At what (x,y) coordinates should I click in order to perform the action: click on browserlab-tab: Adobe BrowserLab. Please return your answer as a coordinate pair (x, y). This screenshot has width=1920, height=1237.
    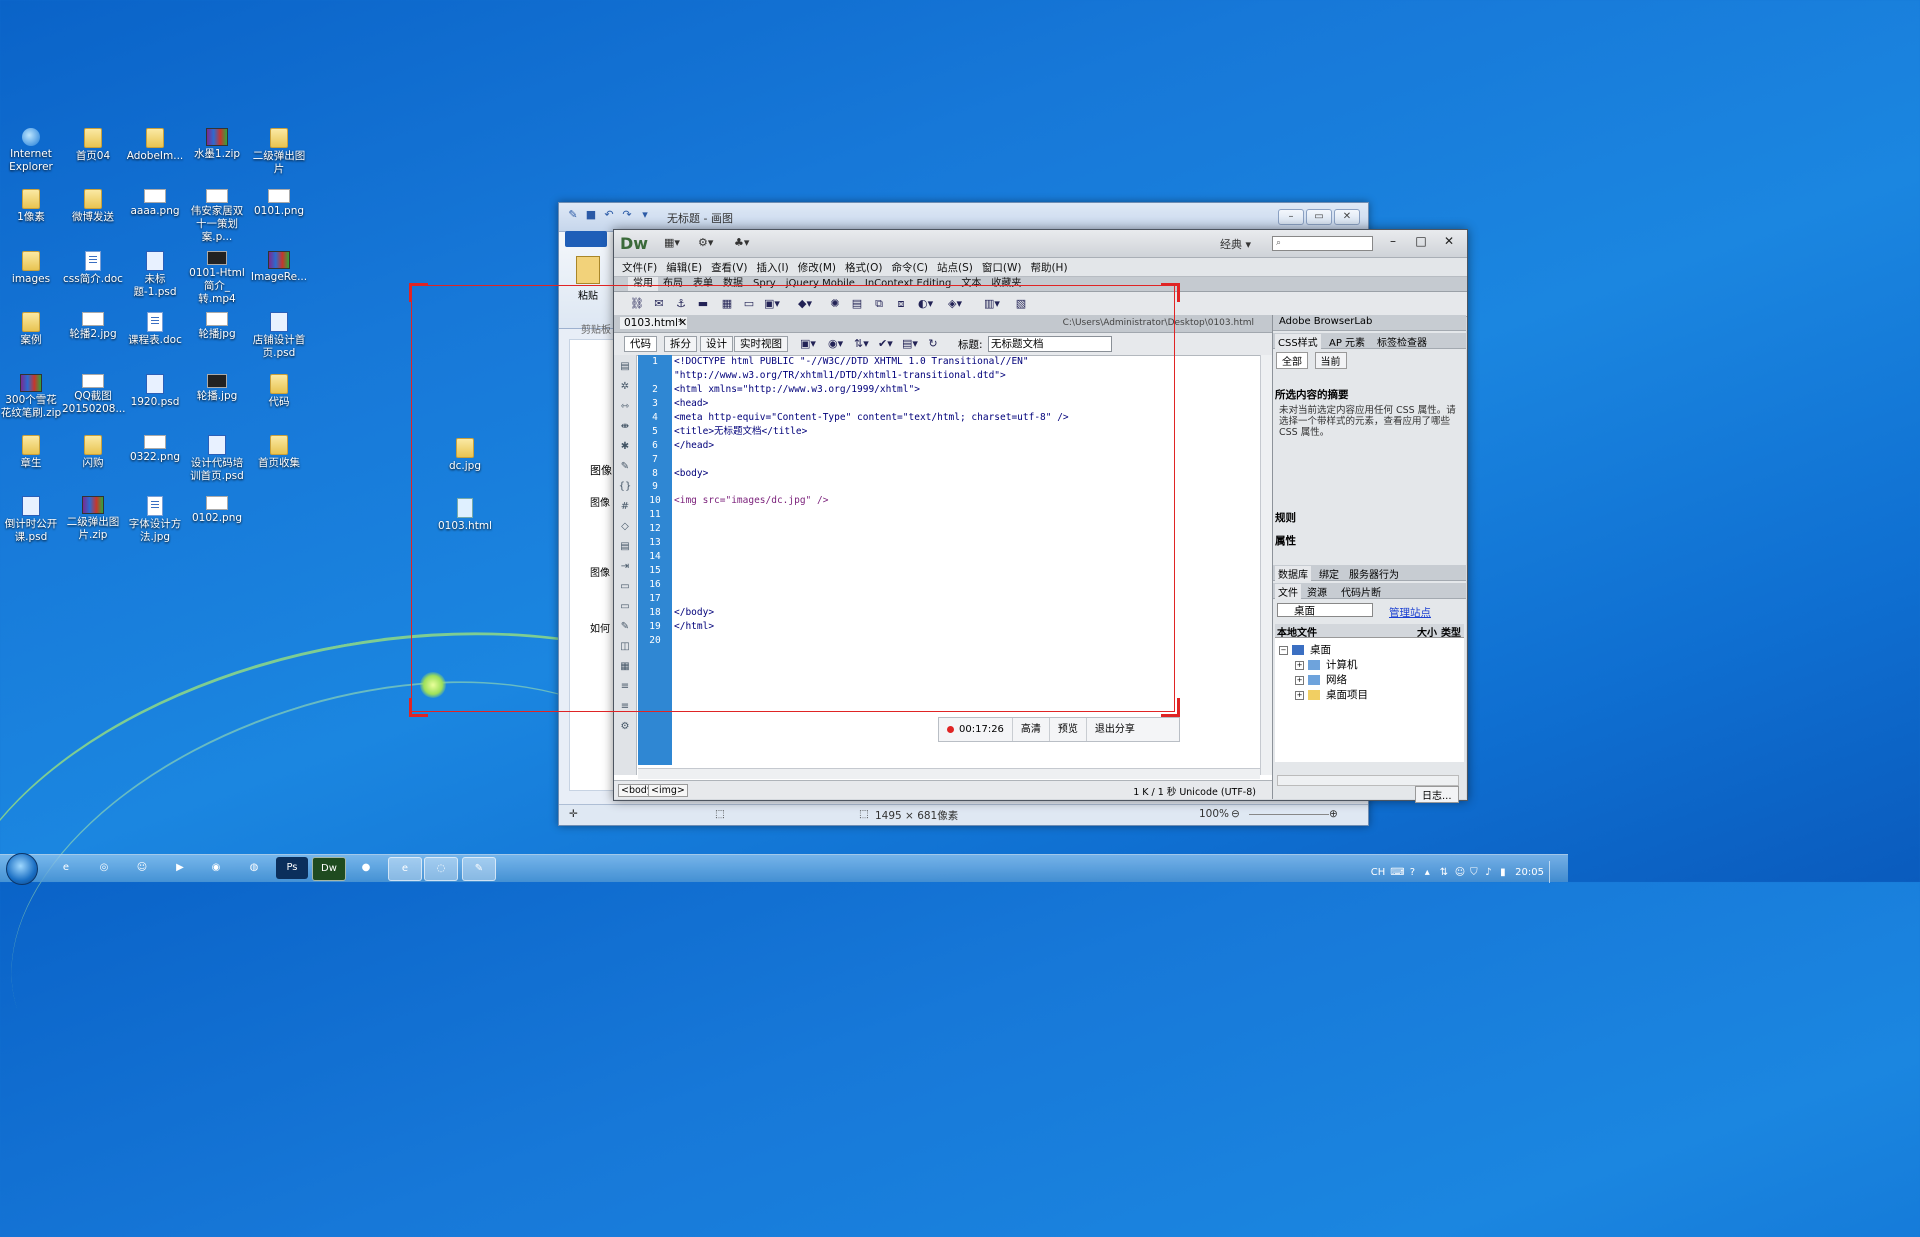
    Looking at the image, I should click on (1325, 321).